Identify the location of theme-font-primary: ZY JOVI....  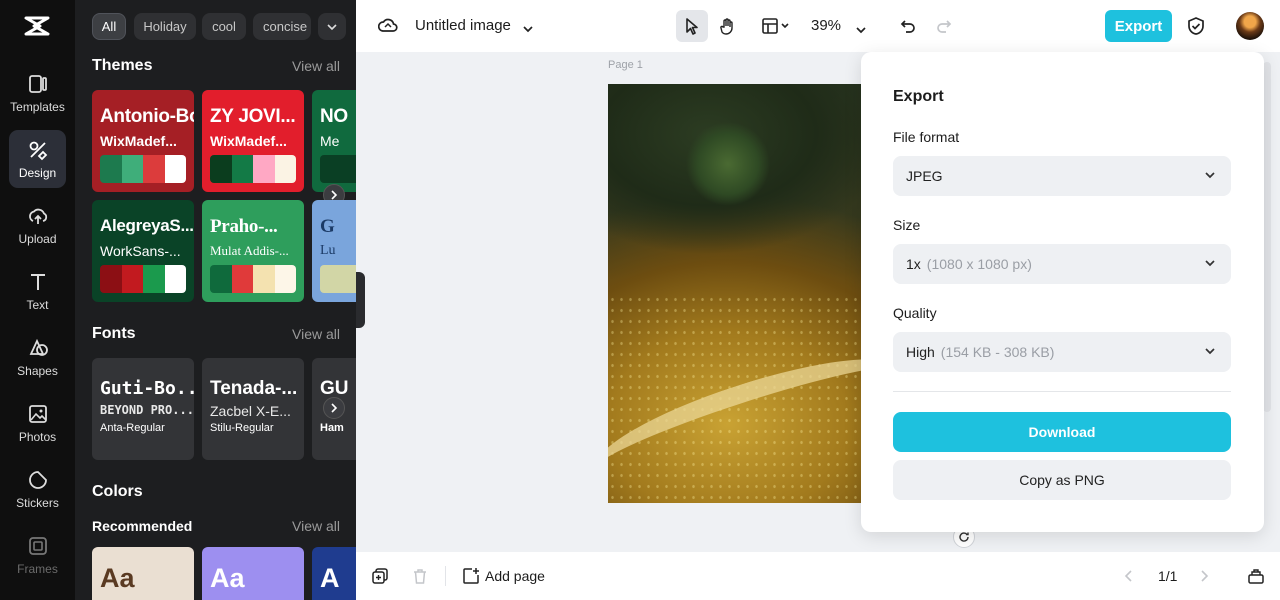
(253, 116).